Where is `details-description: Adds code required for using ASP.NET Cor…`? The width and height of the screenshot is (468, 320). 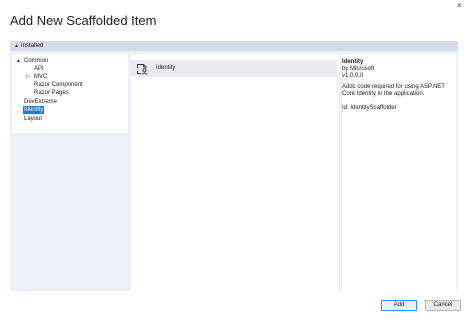 details-description: Adds code required for using ASP.NET Cor… is located at coordinates (393, 90).